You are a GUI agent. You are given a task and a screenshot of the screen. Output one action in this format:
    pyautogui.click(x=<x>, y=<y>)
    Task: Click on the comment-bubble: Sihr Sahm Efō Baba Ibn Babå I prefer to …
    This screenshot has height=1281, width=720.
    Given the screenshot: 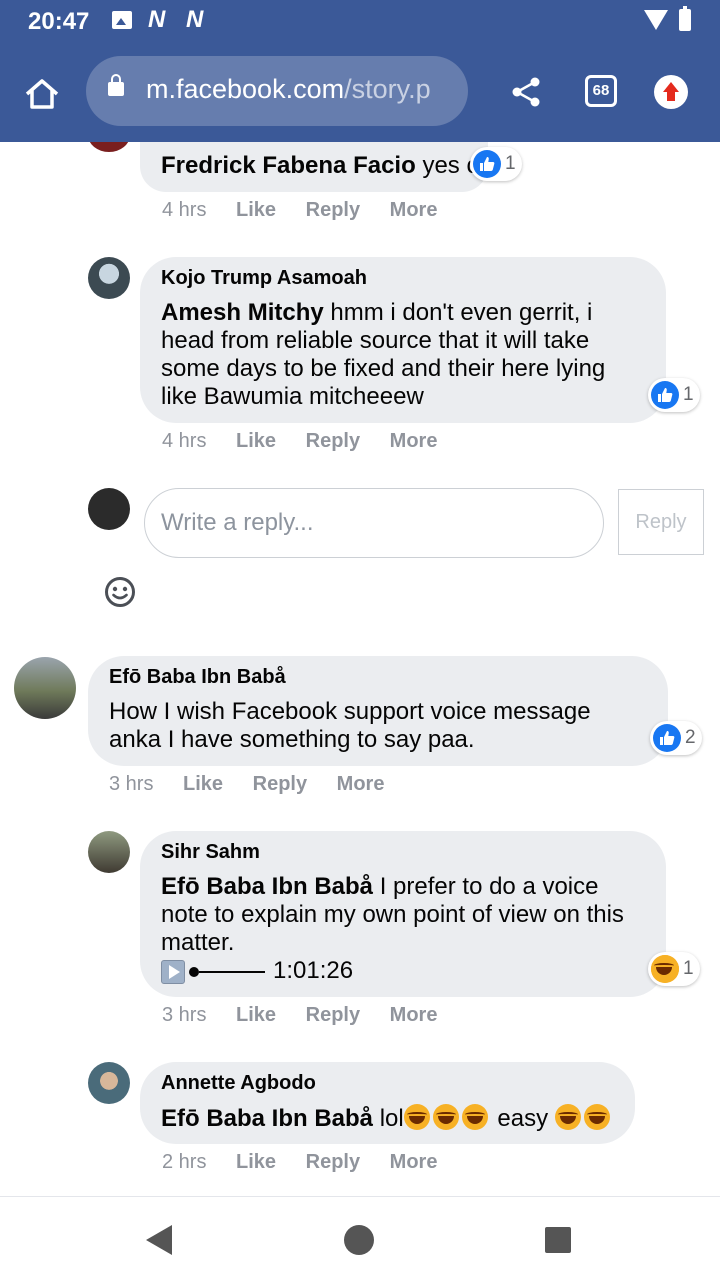 What is the action you would take?
    pyautogui.click(x=403, y=914)
    